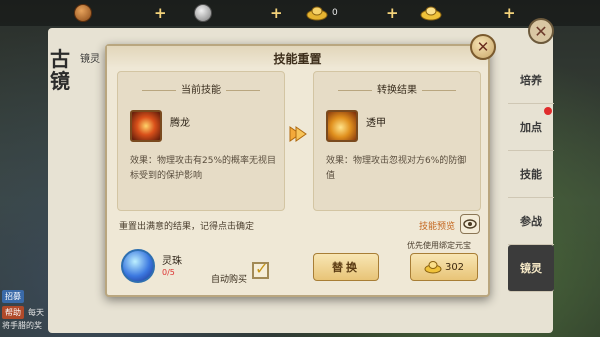  I want to click on panel-title: 古镜, so click(60, 70).